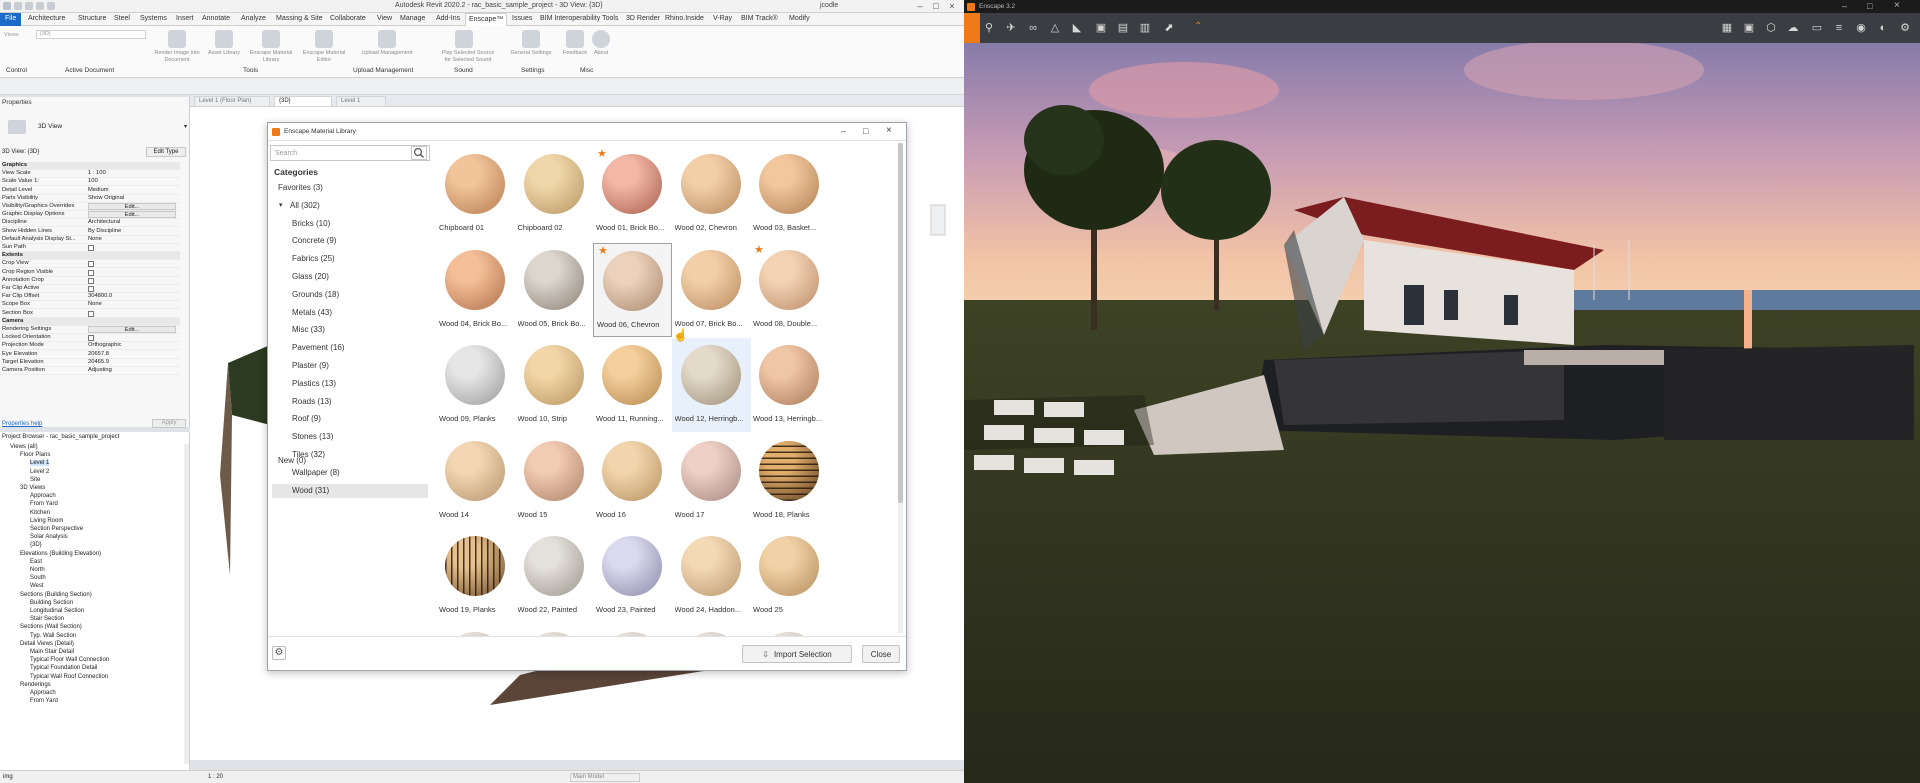 The width and height of the screenshot is (1920, 783). Describe the element at coordinates (1749, 28) in the screenshot. I see `material-icon: ▣` at that location.